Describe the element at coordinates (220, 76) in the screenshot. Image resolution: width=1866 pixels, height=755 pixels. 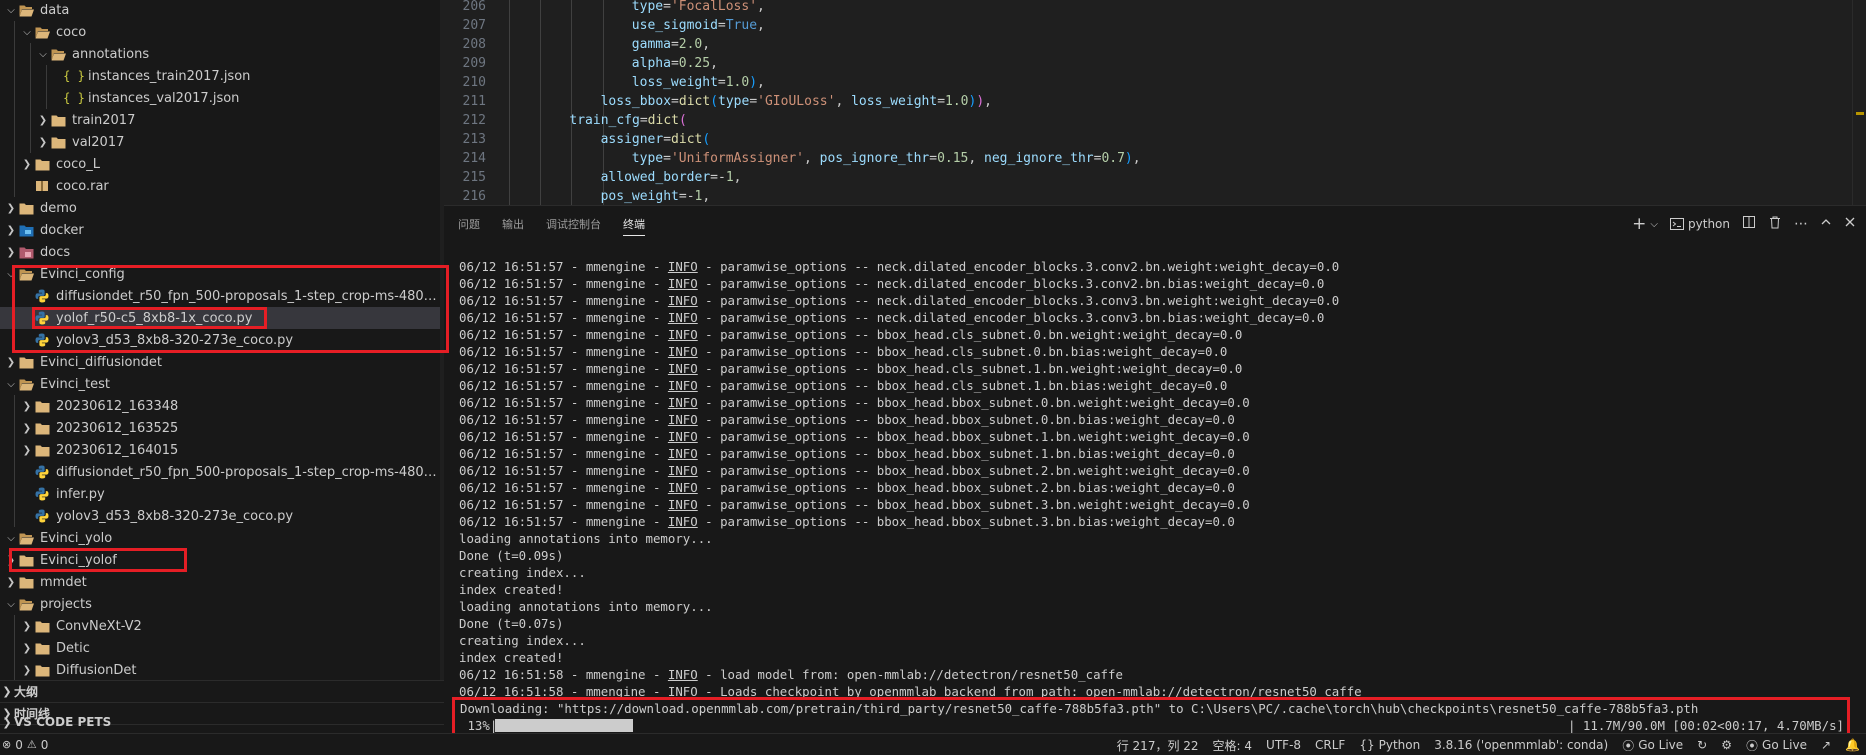
I see `file-item: { } instances_train2017.json` at that location.